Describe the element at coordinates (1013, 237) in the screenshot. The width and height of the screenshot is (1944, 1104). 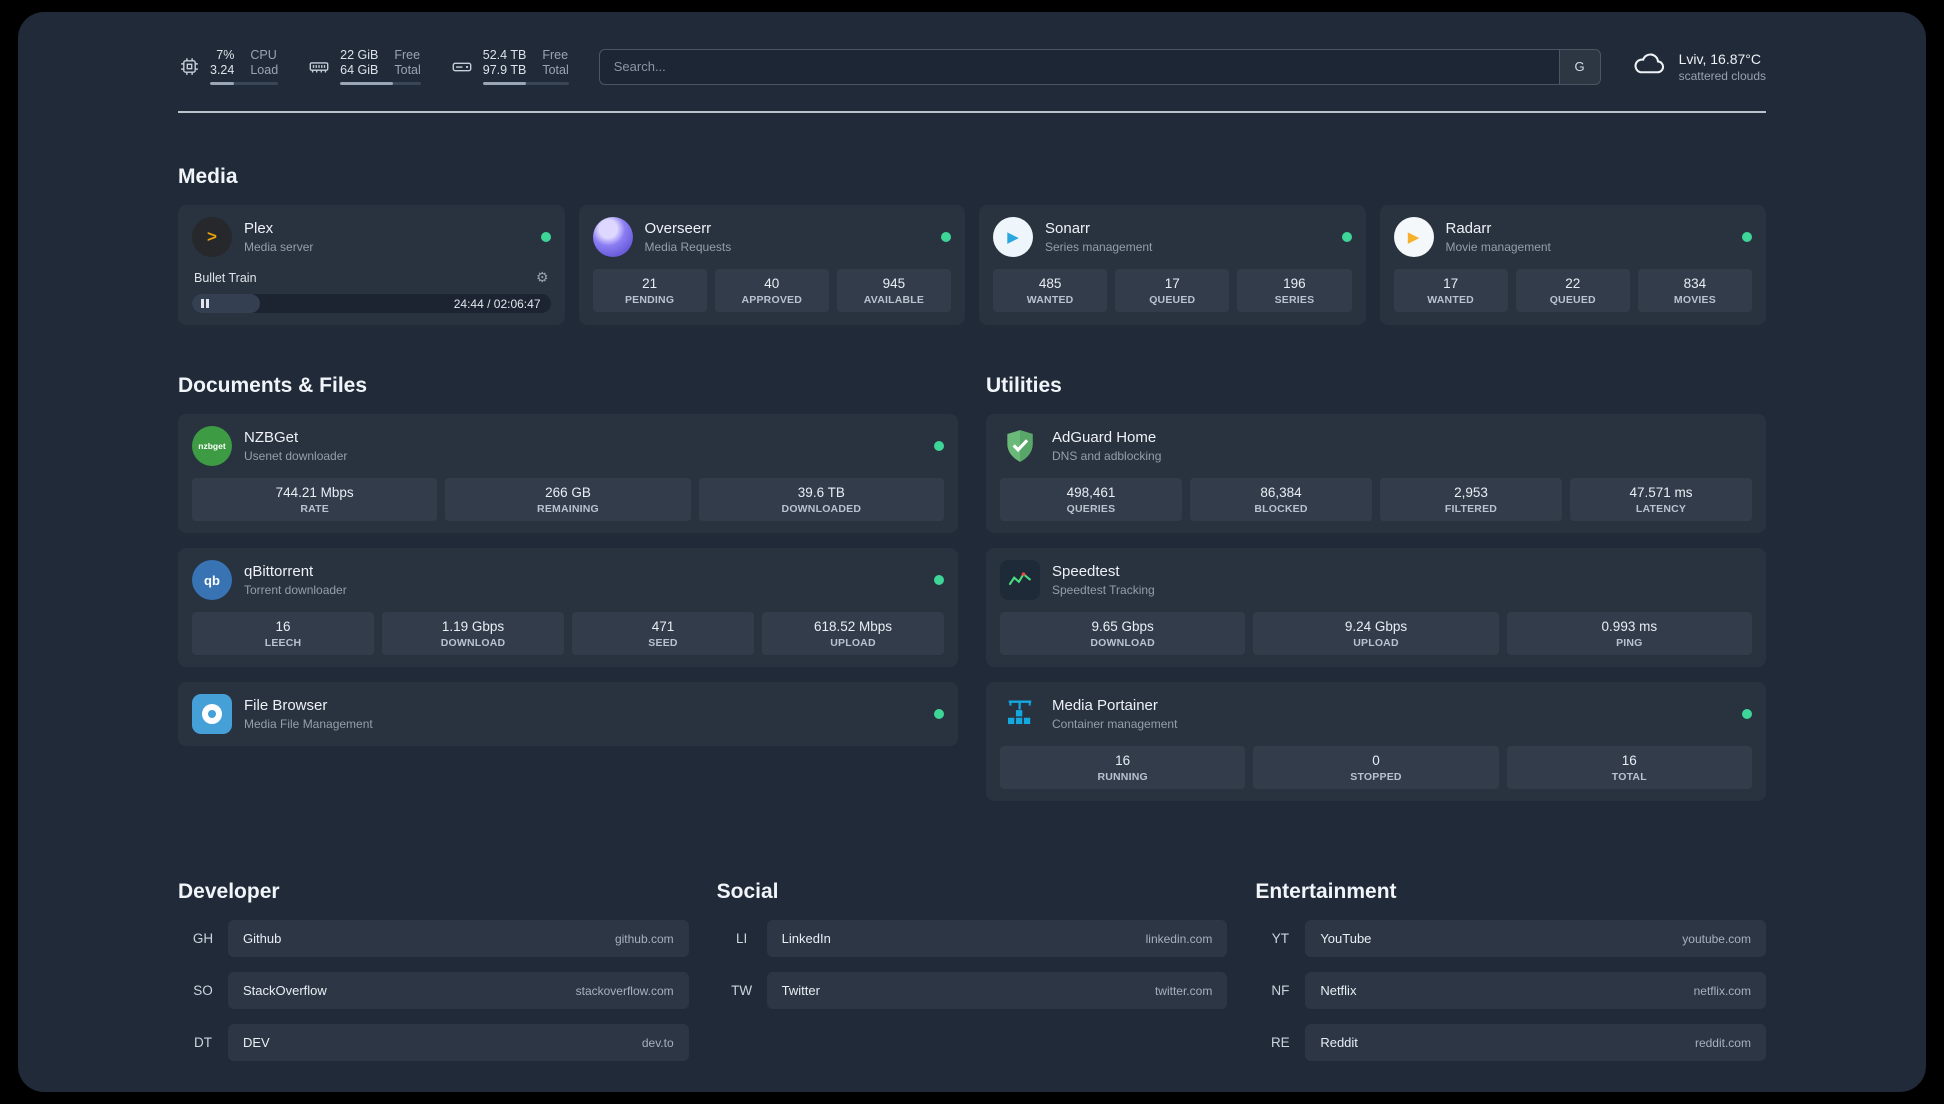
I see `sonarr-icon: ▶` at that location.